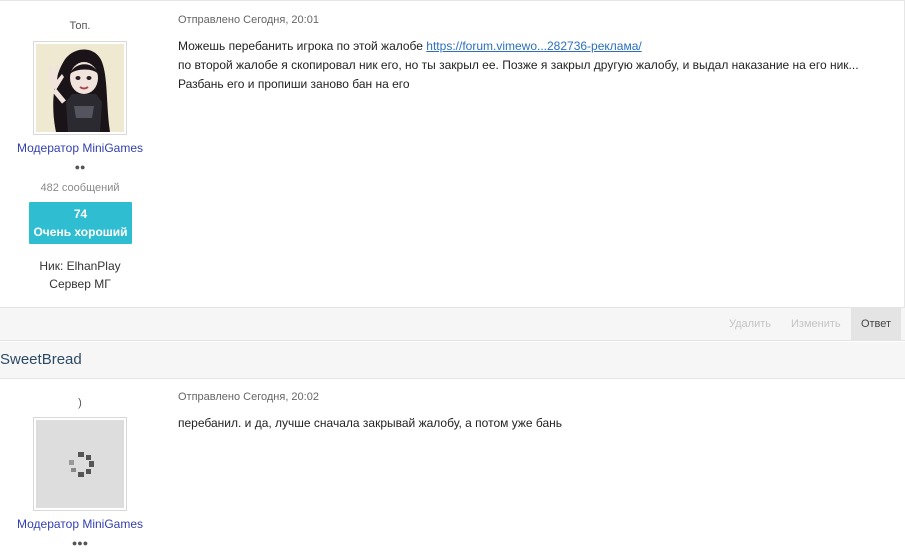 This screenshot has height=556, width=905. What do you see at coordinates (80, 232) in the screenshot?
I see `reputation-label: Очень хороший` at bounding box center [80, 232].